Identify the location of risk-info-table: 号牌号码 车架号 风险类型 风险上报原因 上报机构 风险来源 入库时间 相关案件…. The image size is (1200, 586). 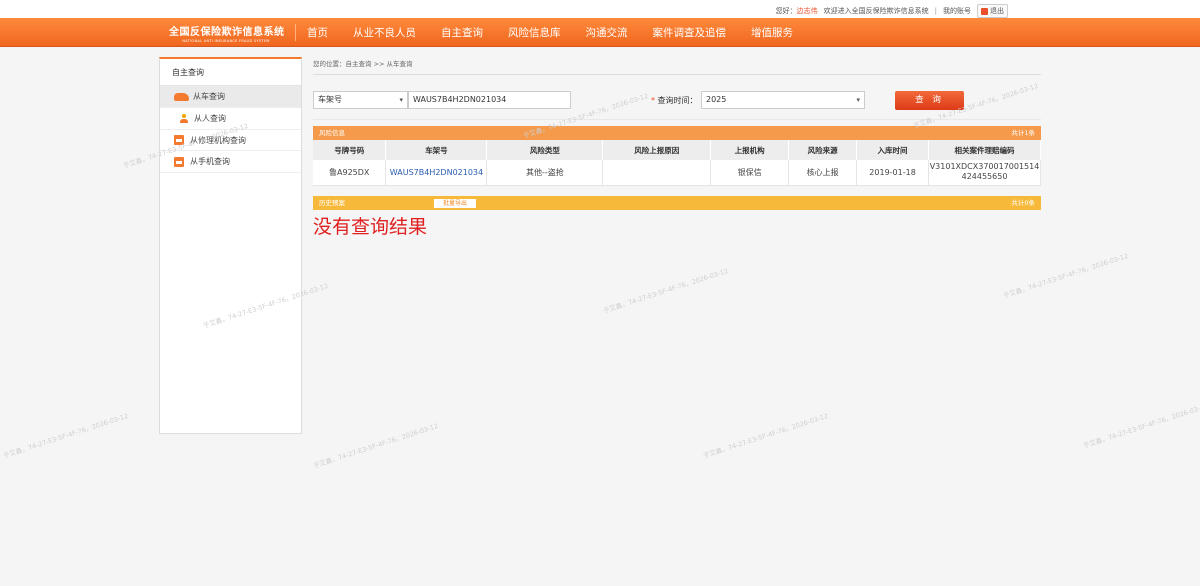
(677, 163).